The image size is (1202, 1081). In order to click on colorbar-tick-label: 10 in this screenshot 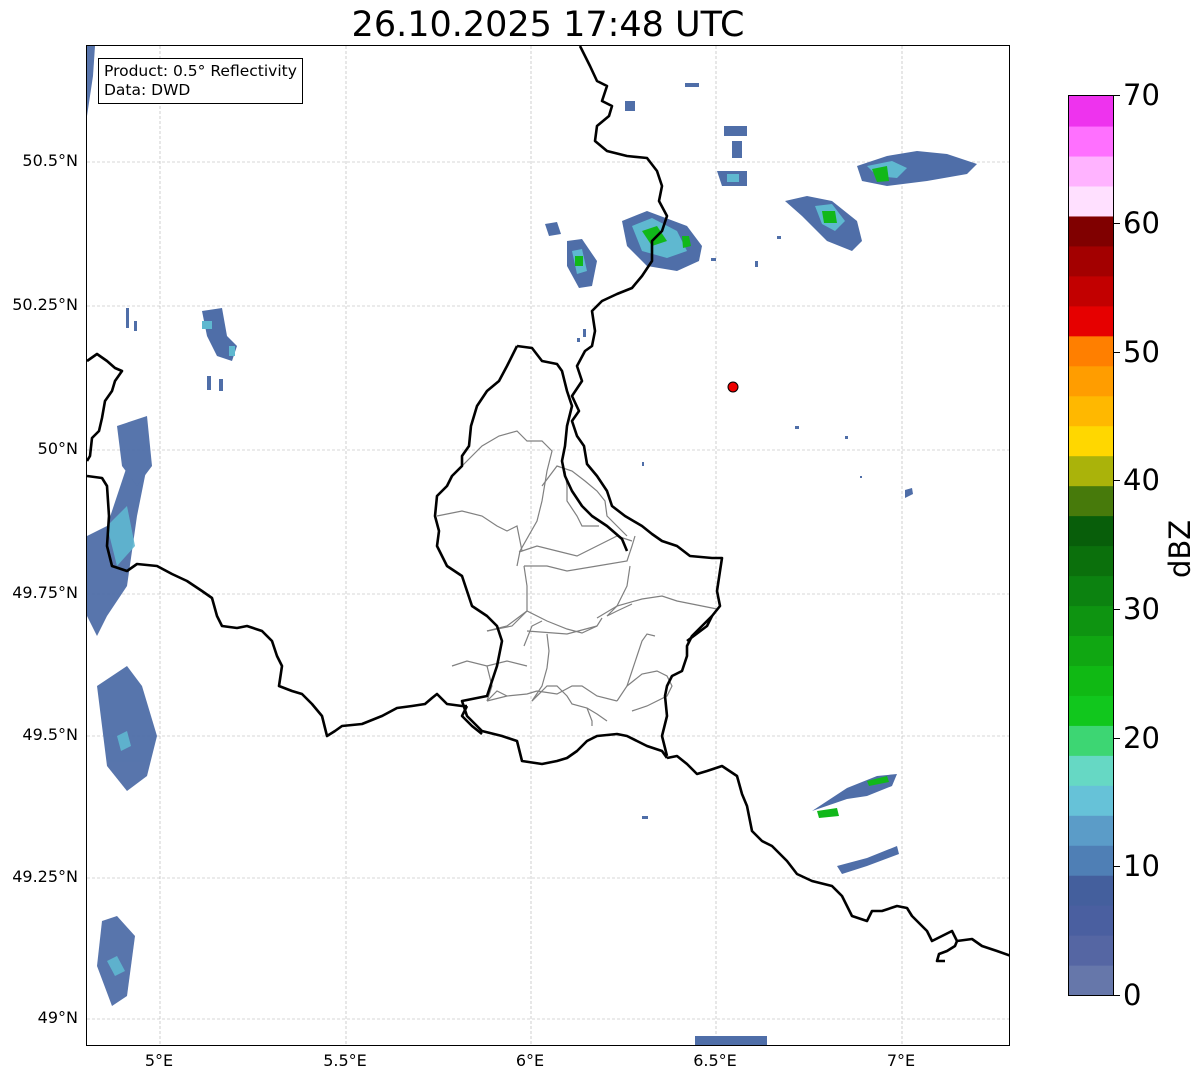, I will do `click(1141, 866)`.